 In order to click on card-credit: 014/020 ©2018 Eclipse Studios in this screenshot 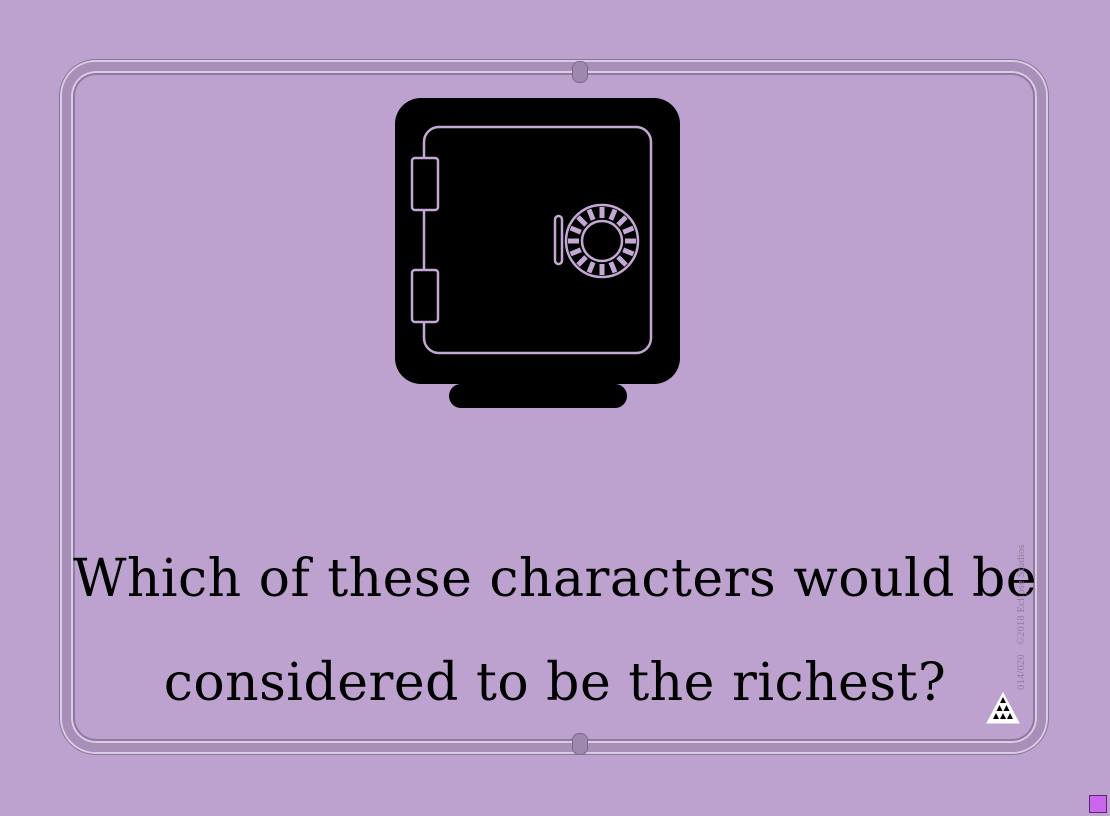, I will do `click(1021, 612)`.